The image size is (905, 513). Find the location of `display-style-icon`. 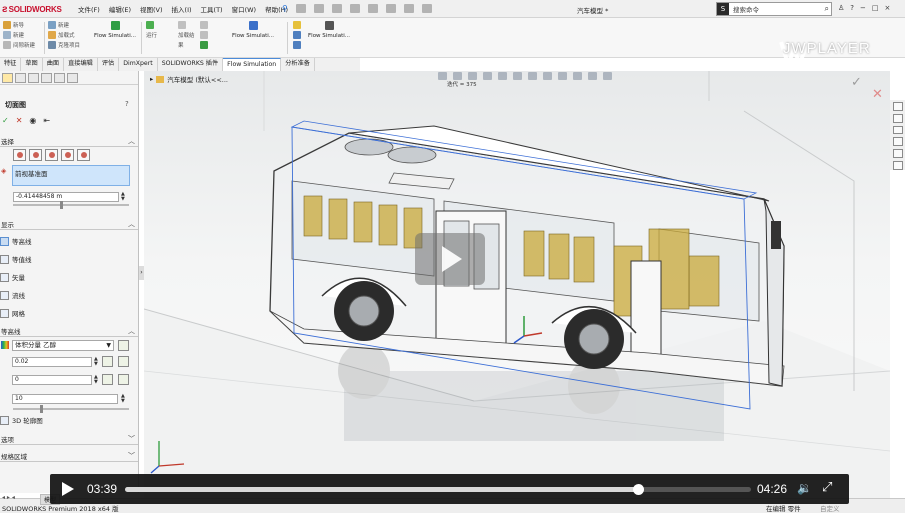

display-style-icon is located at coordinates (532, 76).